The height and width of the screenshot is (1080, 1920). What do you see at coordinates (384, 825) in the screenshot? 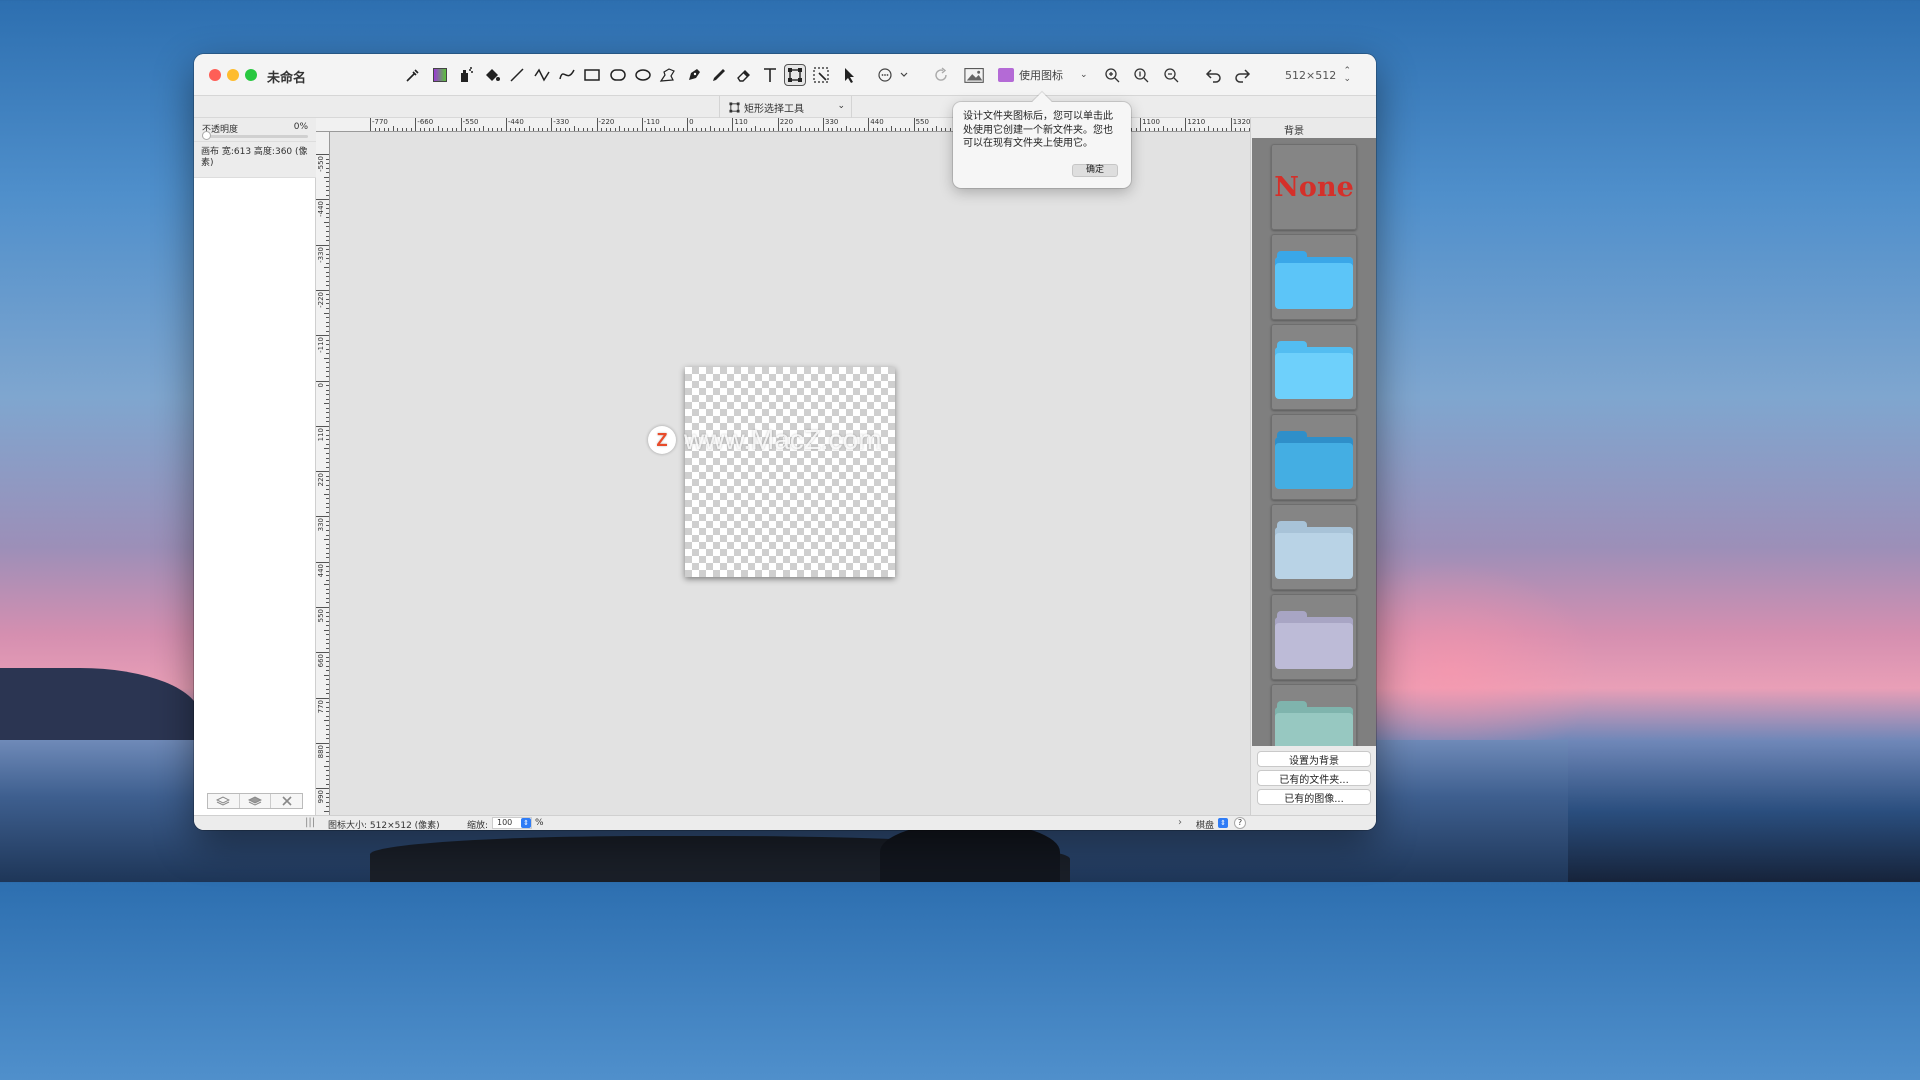
I see `icon-size-status: 图标大小: 512×512 (像素)` at bounding box center [384, 825].